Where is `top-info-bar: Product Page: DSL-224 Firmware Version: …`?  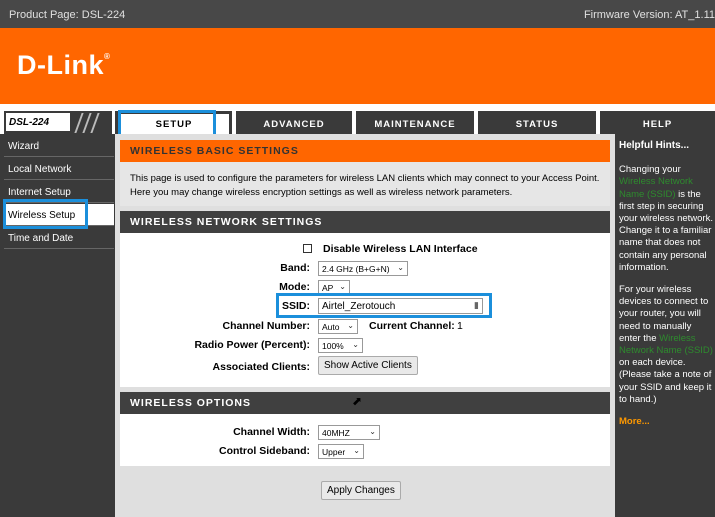 top-info-bar: Product Page: DSL-224 Firmware Version: … is located at coordinates (357, 14).